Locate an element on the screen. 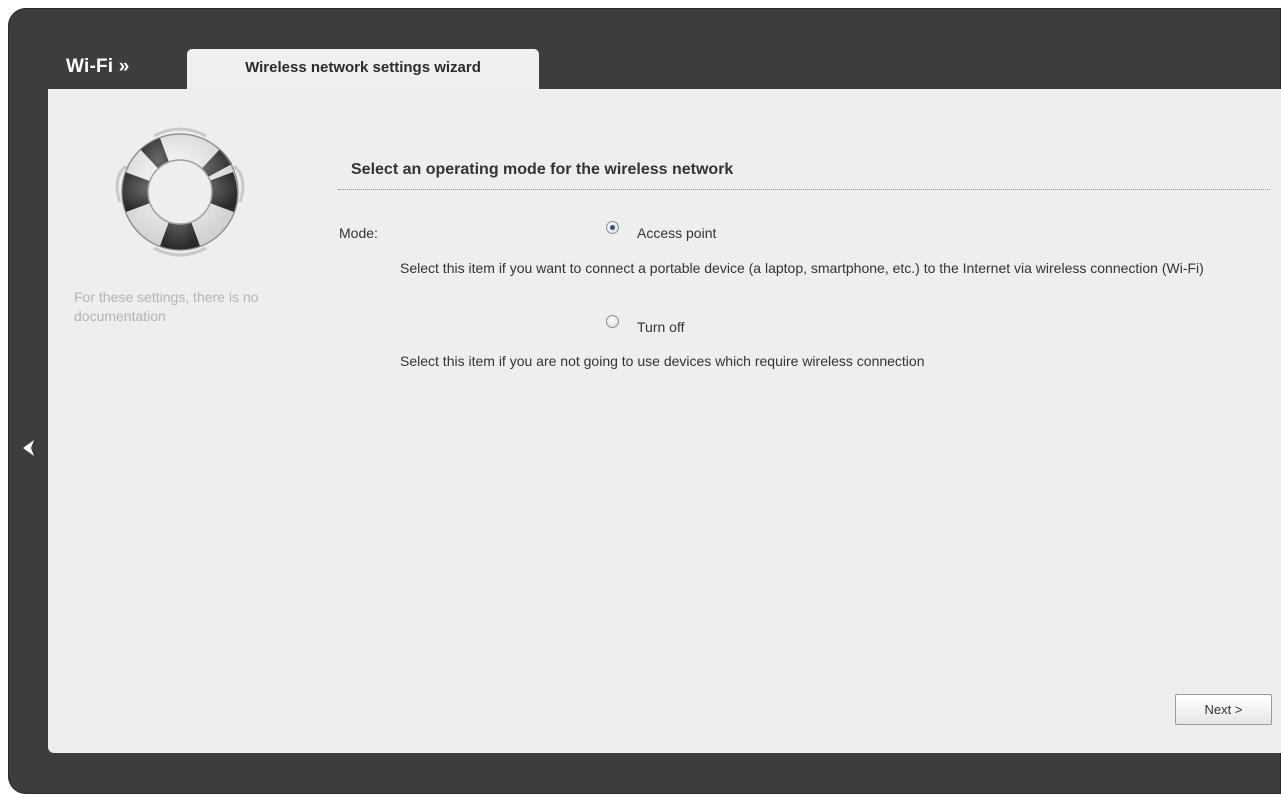  divider is located at coordinates (804, 189).